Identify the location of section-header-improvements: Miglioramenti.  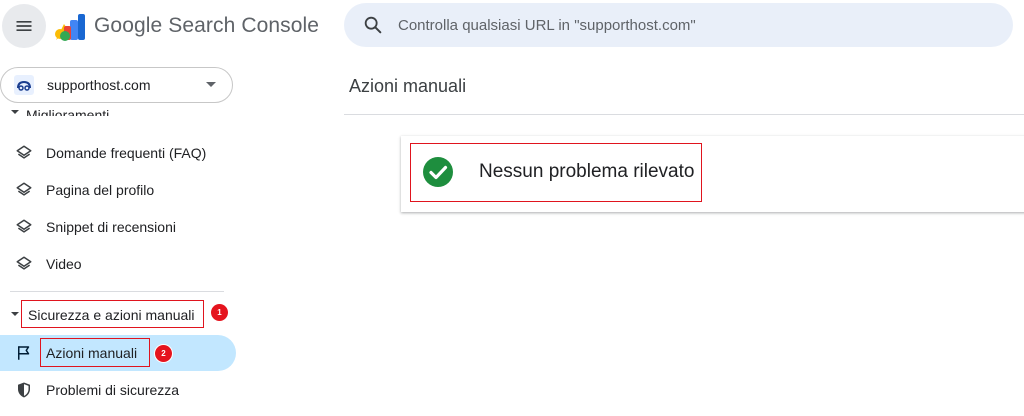
(120, 110).